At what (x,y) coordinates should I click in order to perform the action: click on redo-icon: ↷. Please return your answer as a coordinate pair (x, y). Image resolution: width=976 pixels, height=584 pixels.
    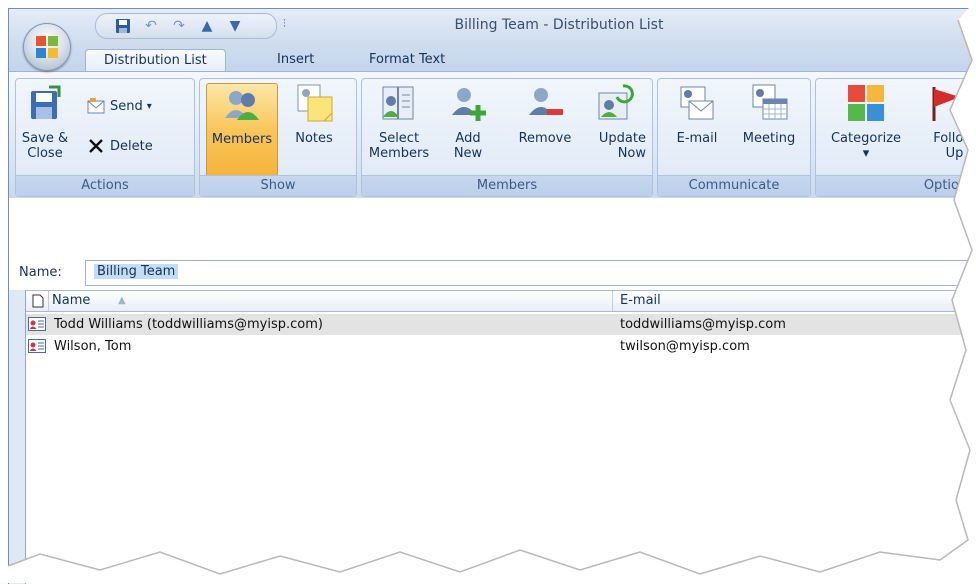
    Looking at the image, I should click on (179, 26).